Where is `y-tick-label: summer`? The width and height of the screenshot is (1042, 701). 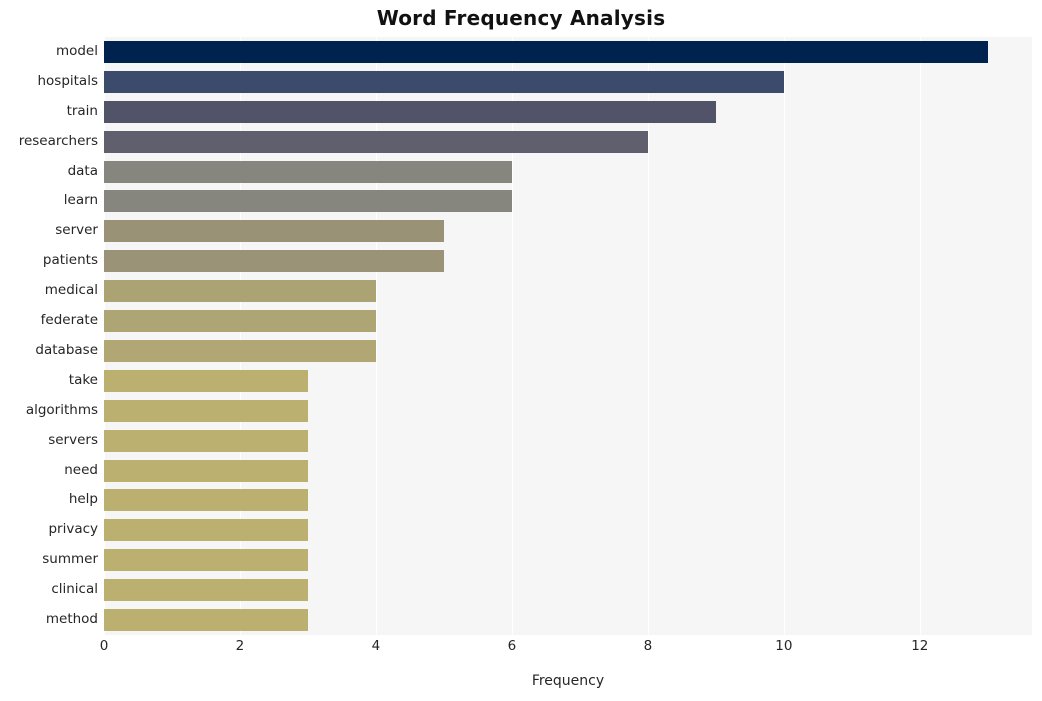
y-tick-label: summer is located at coordinates (70, 559).